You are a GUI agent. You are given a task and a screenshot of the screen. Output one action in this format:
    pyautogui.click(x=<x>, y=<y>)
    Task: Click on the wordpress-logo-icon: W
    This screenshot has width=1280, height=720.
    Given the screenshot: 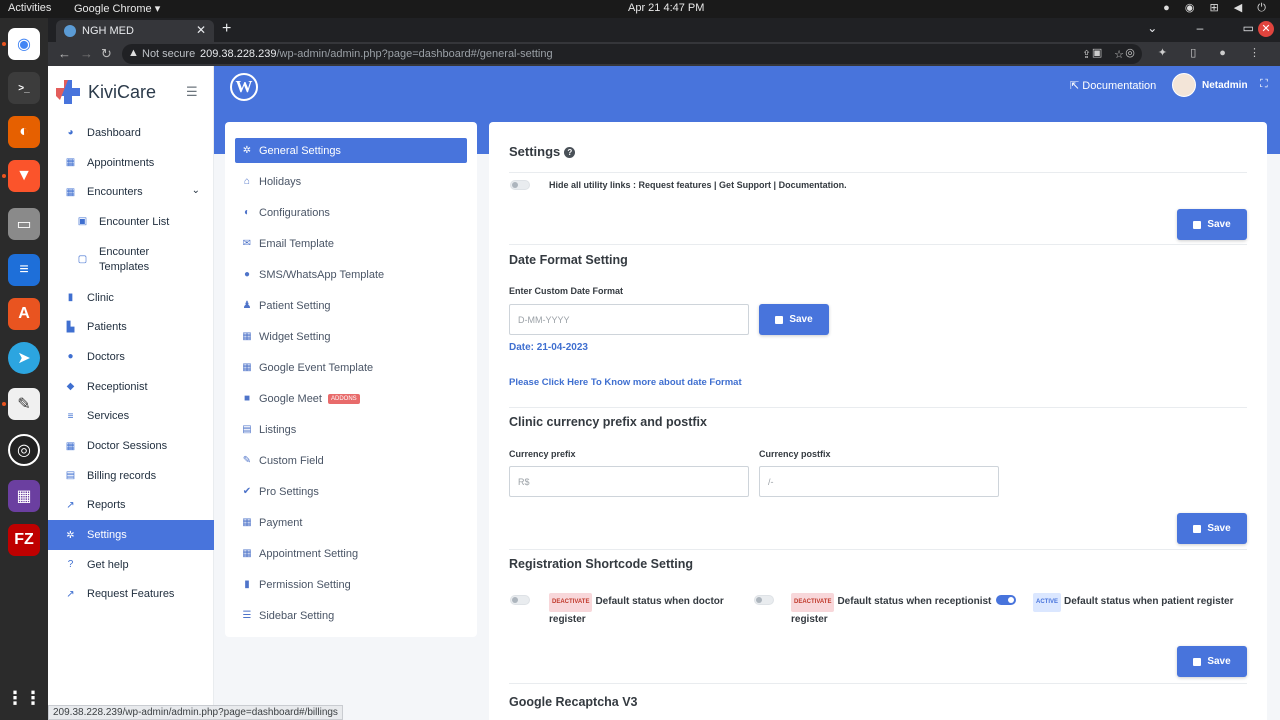 What is the action you would take?
    pyautogui.click(x=244, y=87)
    